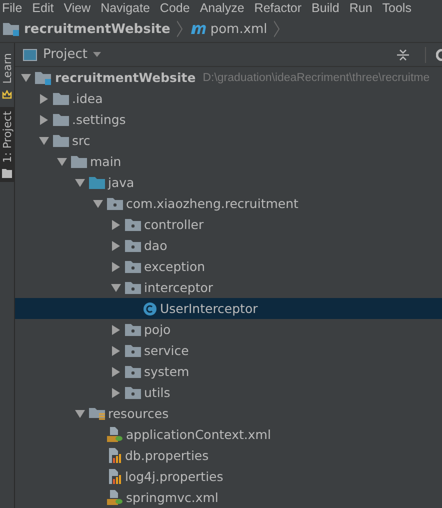 Image resolution: width=442 pixels, height=508 pixels. Describe the element at coordinates (167, 455) in the screenshot. I see `tree-item-label: db.properties` at that location.